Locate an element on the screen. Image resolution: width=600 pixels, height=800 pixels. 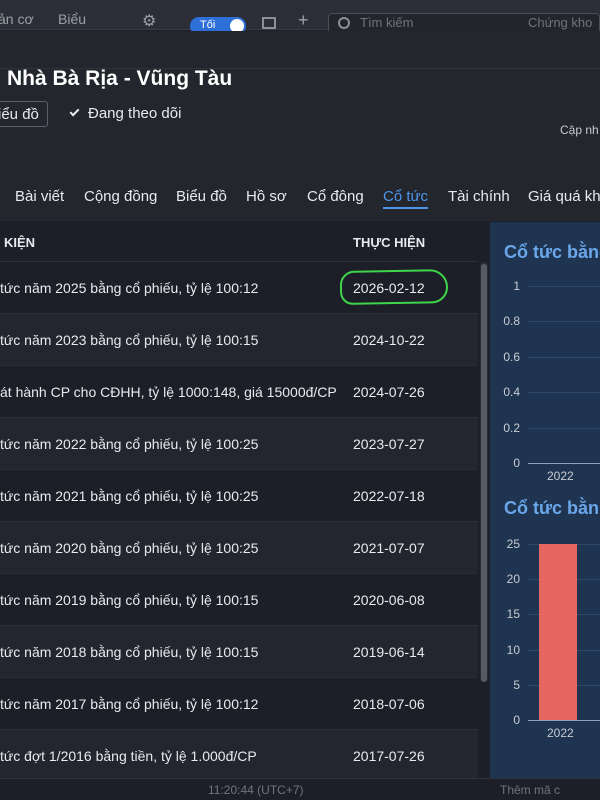
follow-label: Đang theo dõi is located at coordinates (135, 113).